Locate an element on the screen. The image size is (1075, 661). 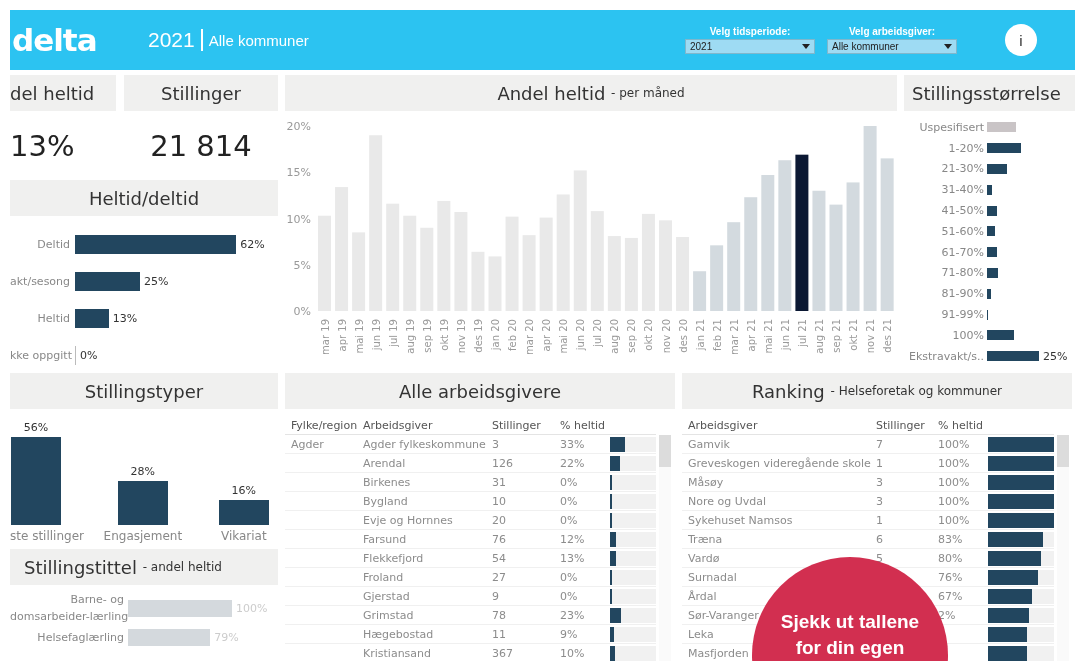
bar-label: Deltid is located at coordinates (53, 244).